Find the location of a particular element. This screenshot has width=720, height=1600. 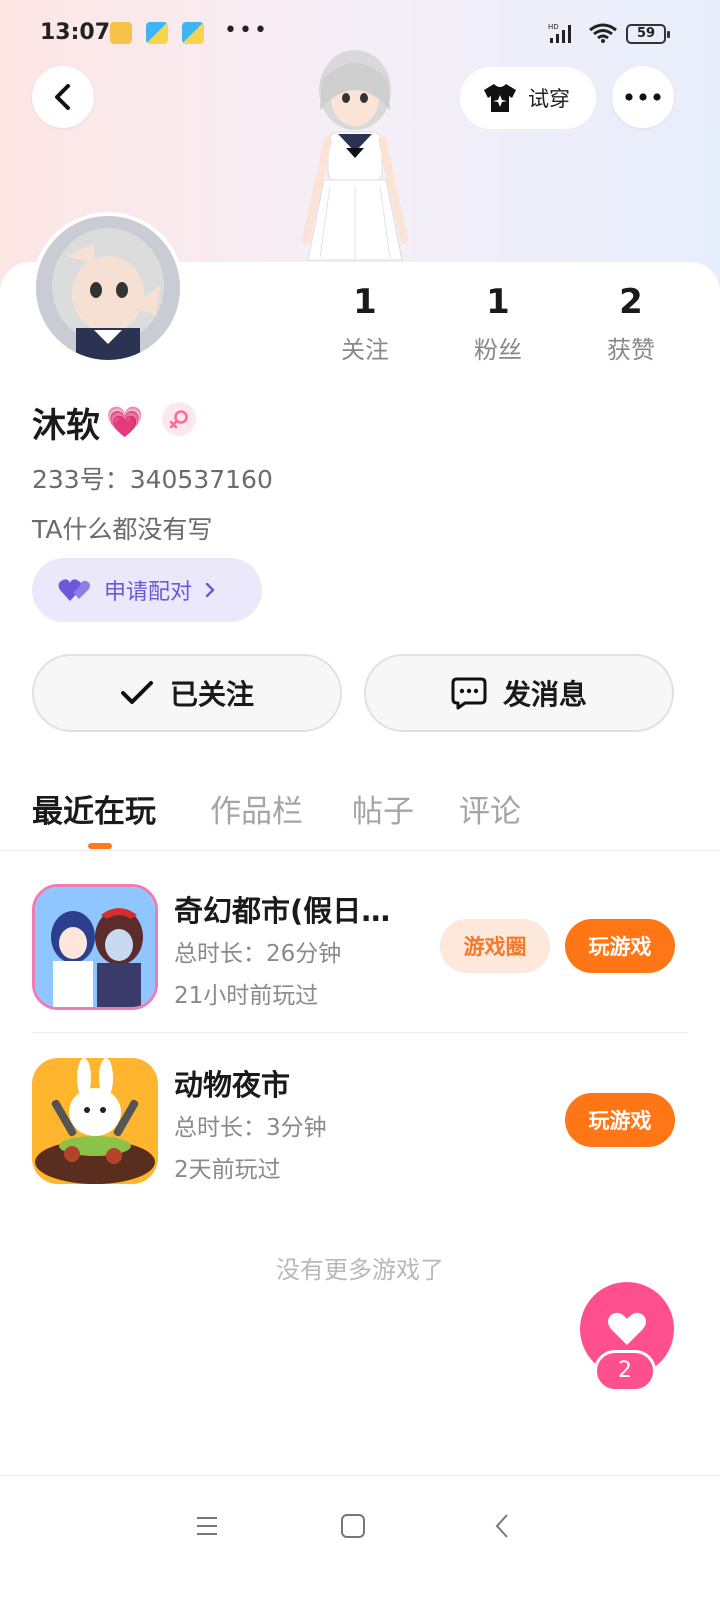

stat-followers-count: 1 is located at coordinates (498, 302).